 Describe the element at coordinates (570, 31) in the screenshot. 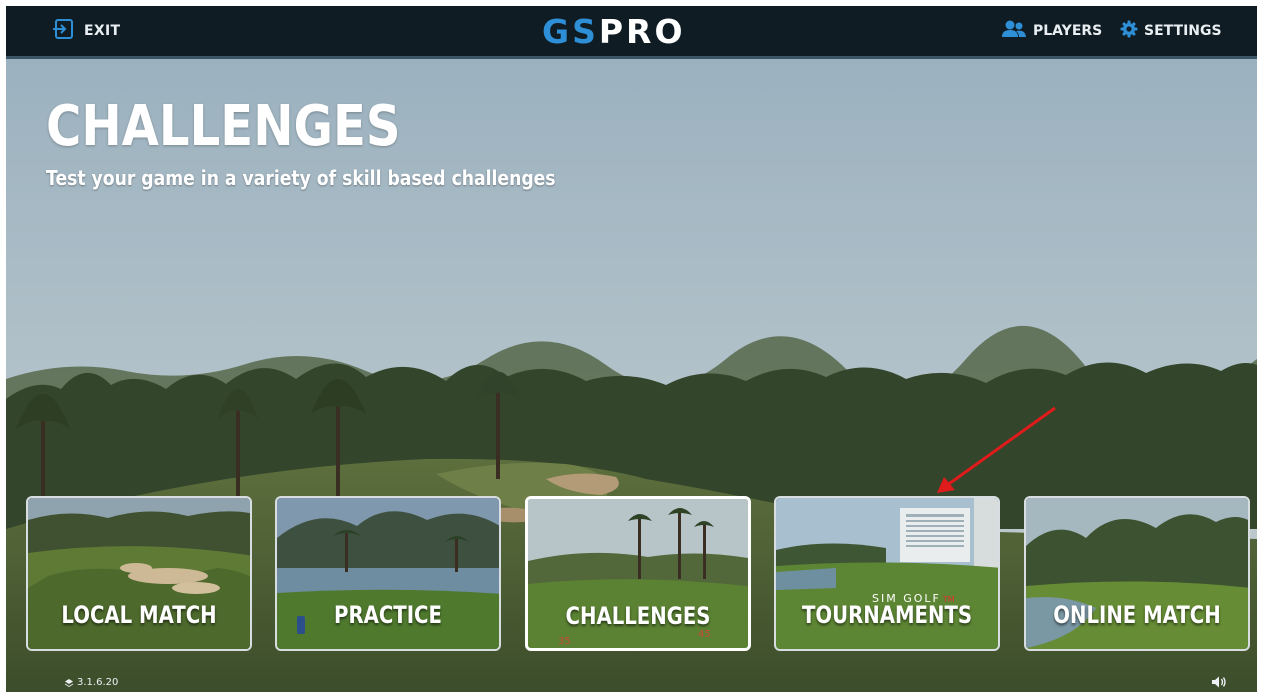

I see `logo-part-gs: GS` at that location.